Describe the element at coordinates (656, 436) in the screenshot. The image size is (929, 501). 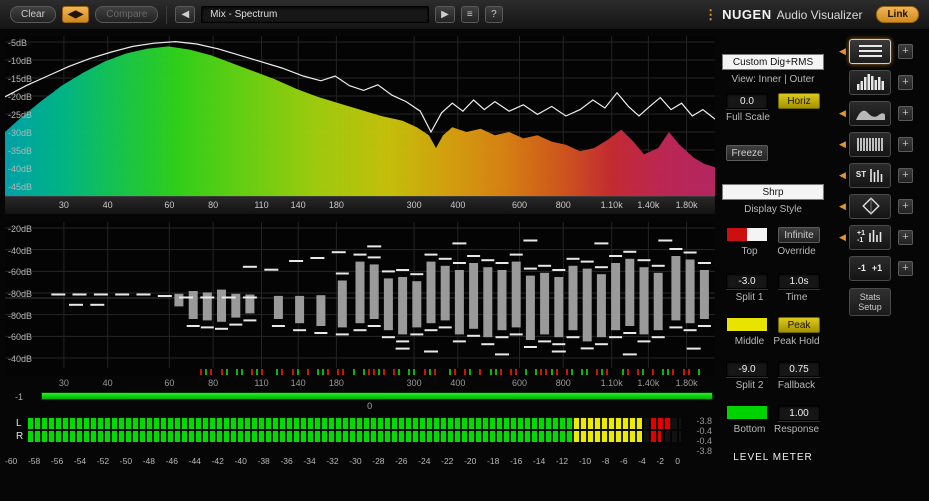
I see `meter-red-peak` at that location.